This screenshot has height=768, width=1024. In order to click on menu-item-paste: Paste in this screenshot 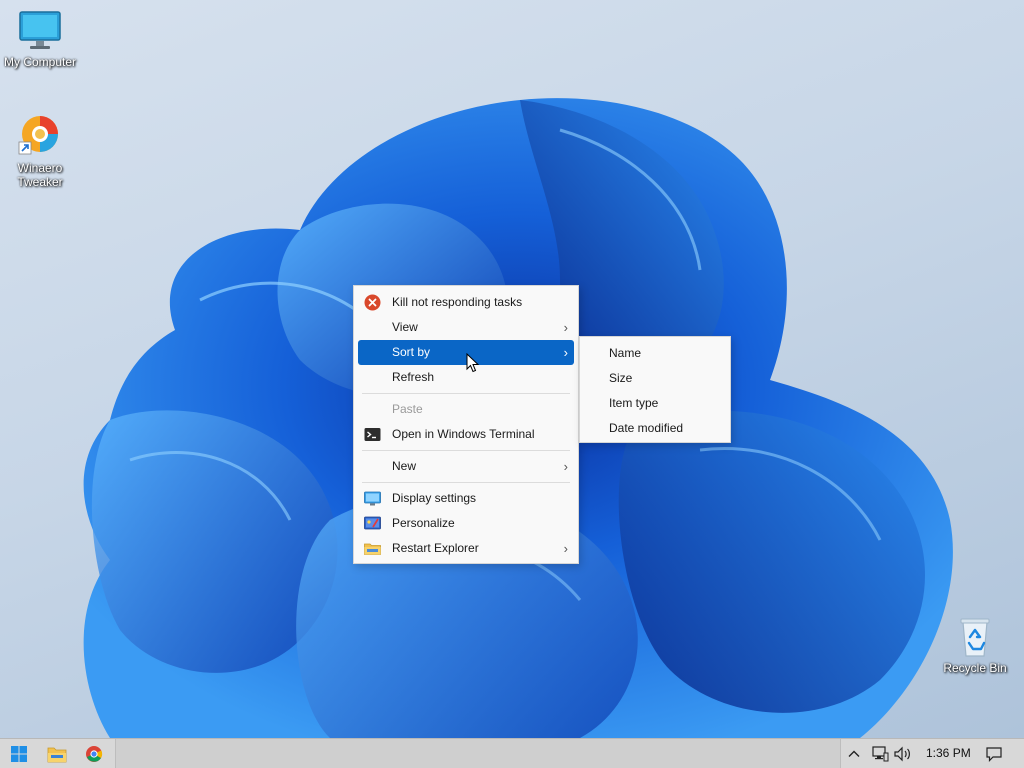, I will do `click(466, 409)`.